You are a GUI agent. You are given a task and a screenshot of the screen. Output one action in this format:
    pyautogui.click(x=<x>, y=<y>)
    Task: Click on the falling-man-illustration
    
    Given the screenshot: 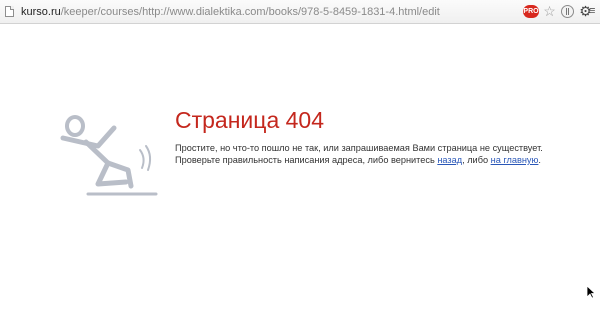 What is the action you would take?
    pyautogui.click(x=109, y=155)
    